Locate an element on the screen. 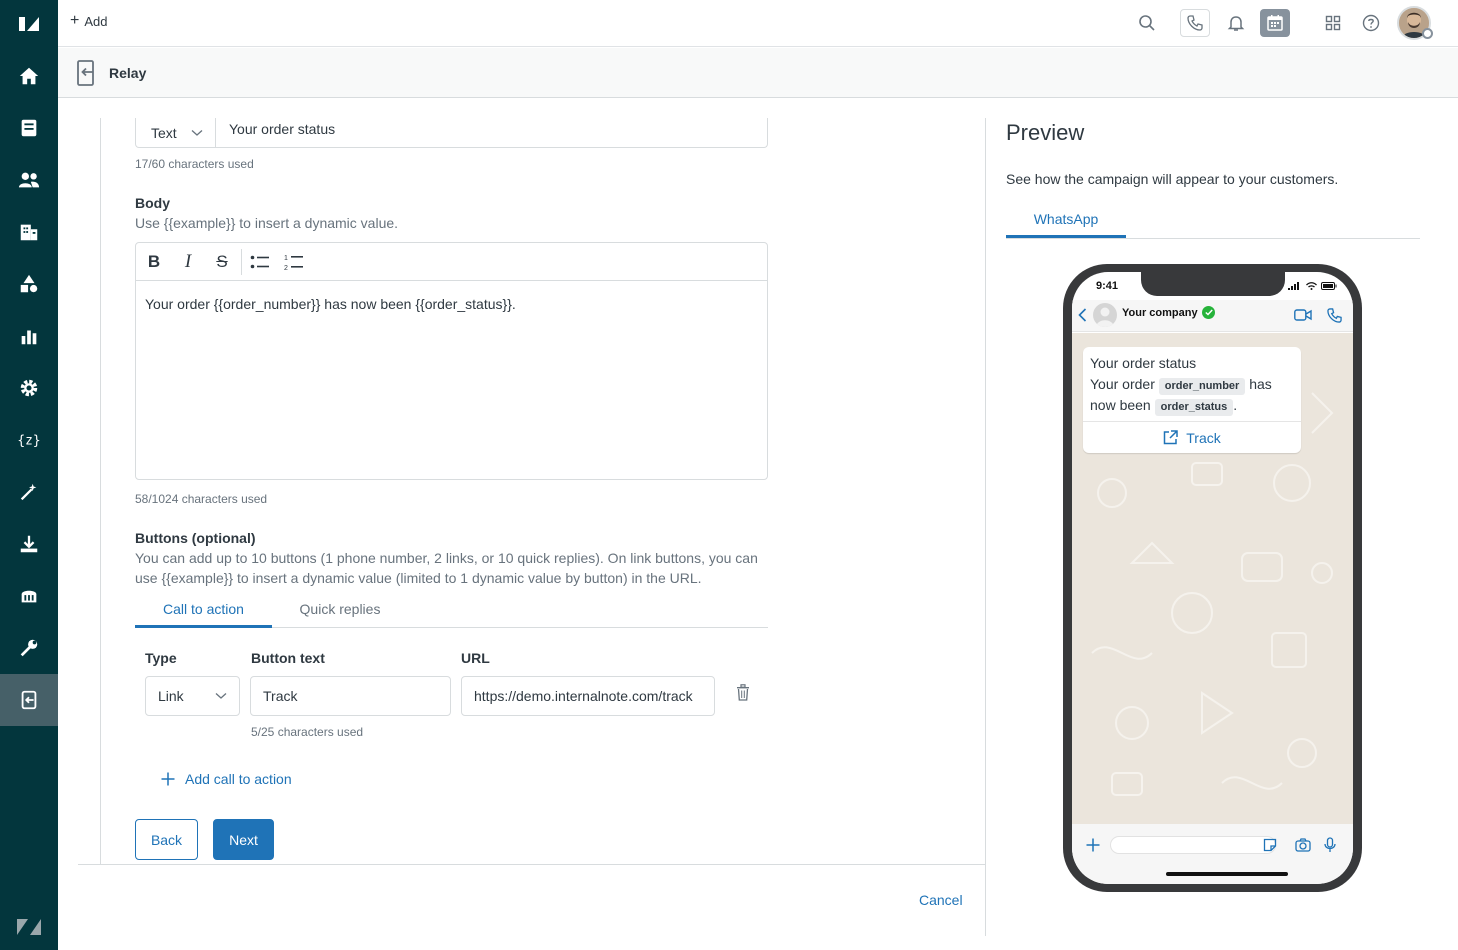  toolbar-divider is located at coordinates (241, 262).